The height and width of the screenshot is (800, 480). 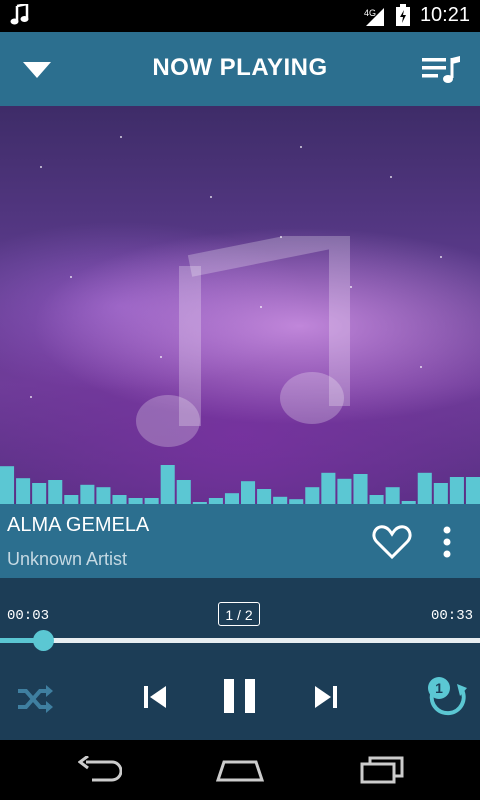 What do you see at coordinates (240, 541) in the screenshot?
I see `track-info-bar: ALMA GEMELA Unknown Artist` at bounding box center [240, 541].